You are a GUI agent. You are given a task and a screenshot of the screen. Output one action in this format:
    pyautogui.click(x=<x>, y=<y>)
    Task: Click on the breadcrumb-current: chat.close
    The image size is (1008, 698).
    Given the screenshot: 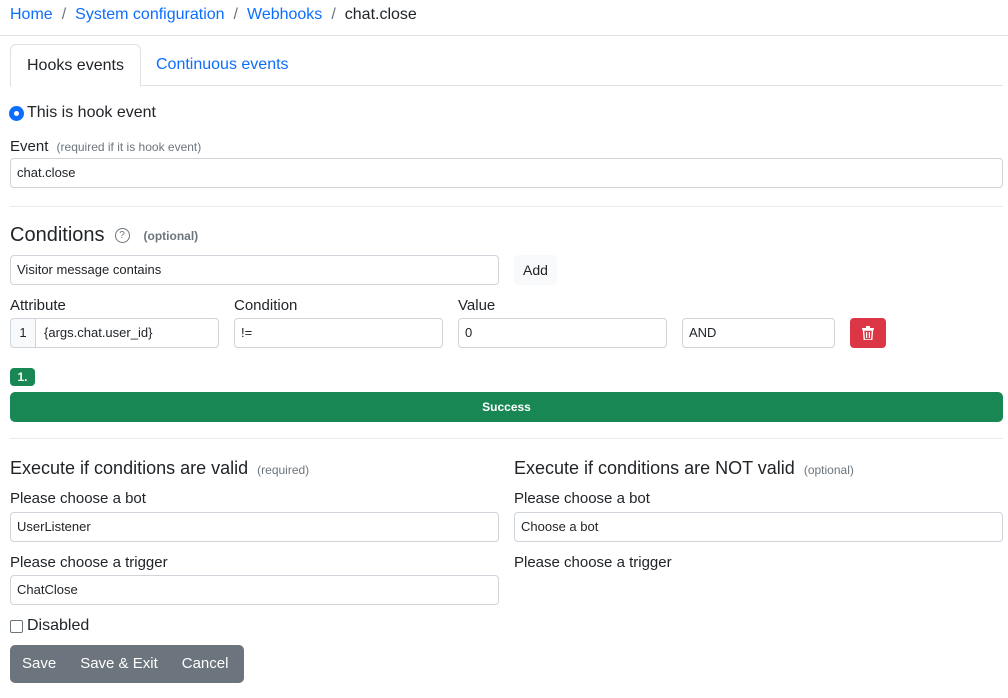 What is the action you would take?
    pyautogui.click(x=380, y=14)
    